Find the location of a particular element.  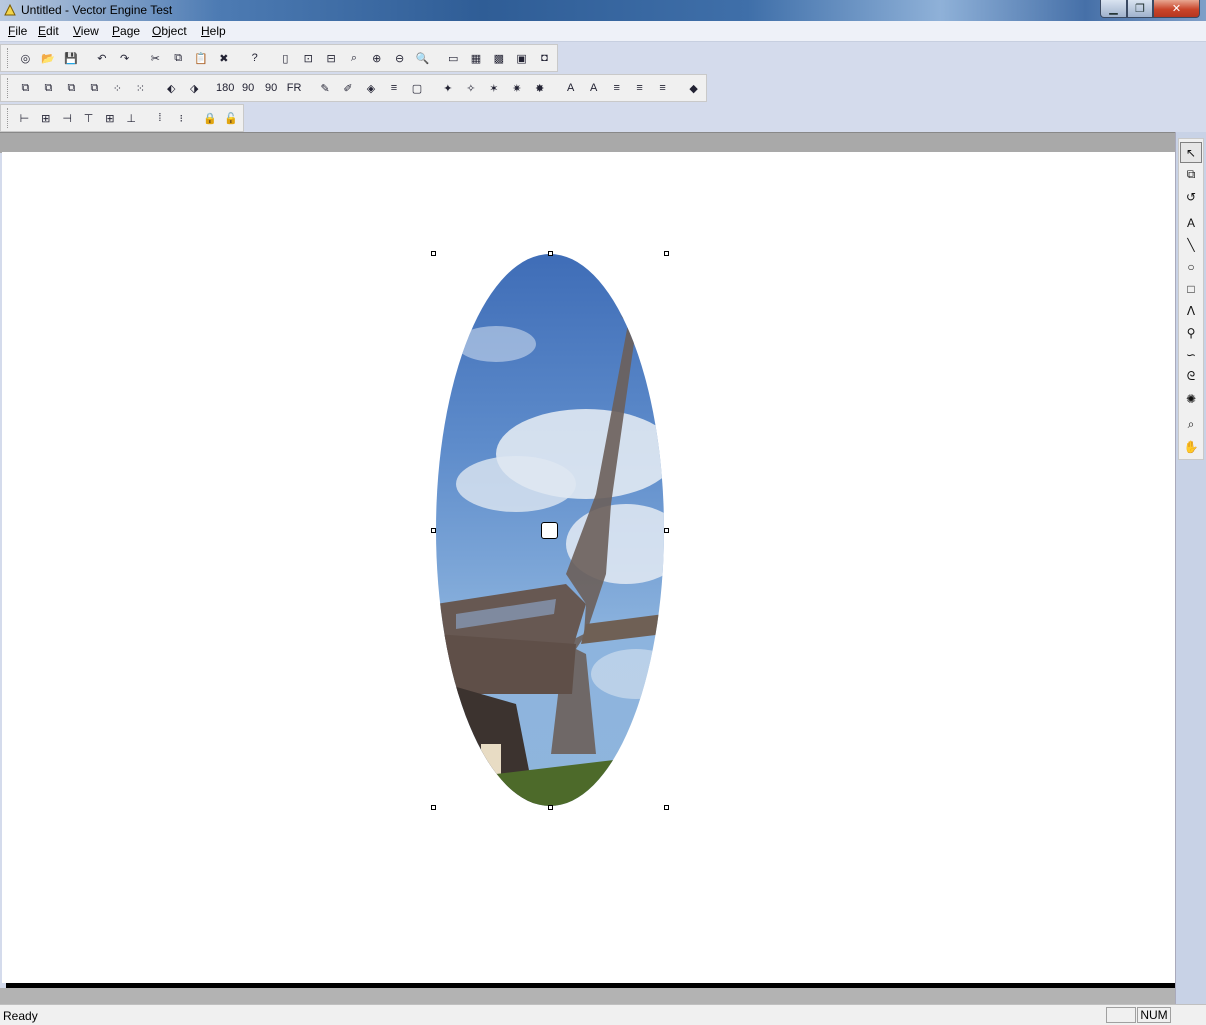

spiral-tool-button: ᘓ is located at coordinates (1191, 376).